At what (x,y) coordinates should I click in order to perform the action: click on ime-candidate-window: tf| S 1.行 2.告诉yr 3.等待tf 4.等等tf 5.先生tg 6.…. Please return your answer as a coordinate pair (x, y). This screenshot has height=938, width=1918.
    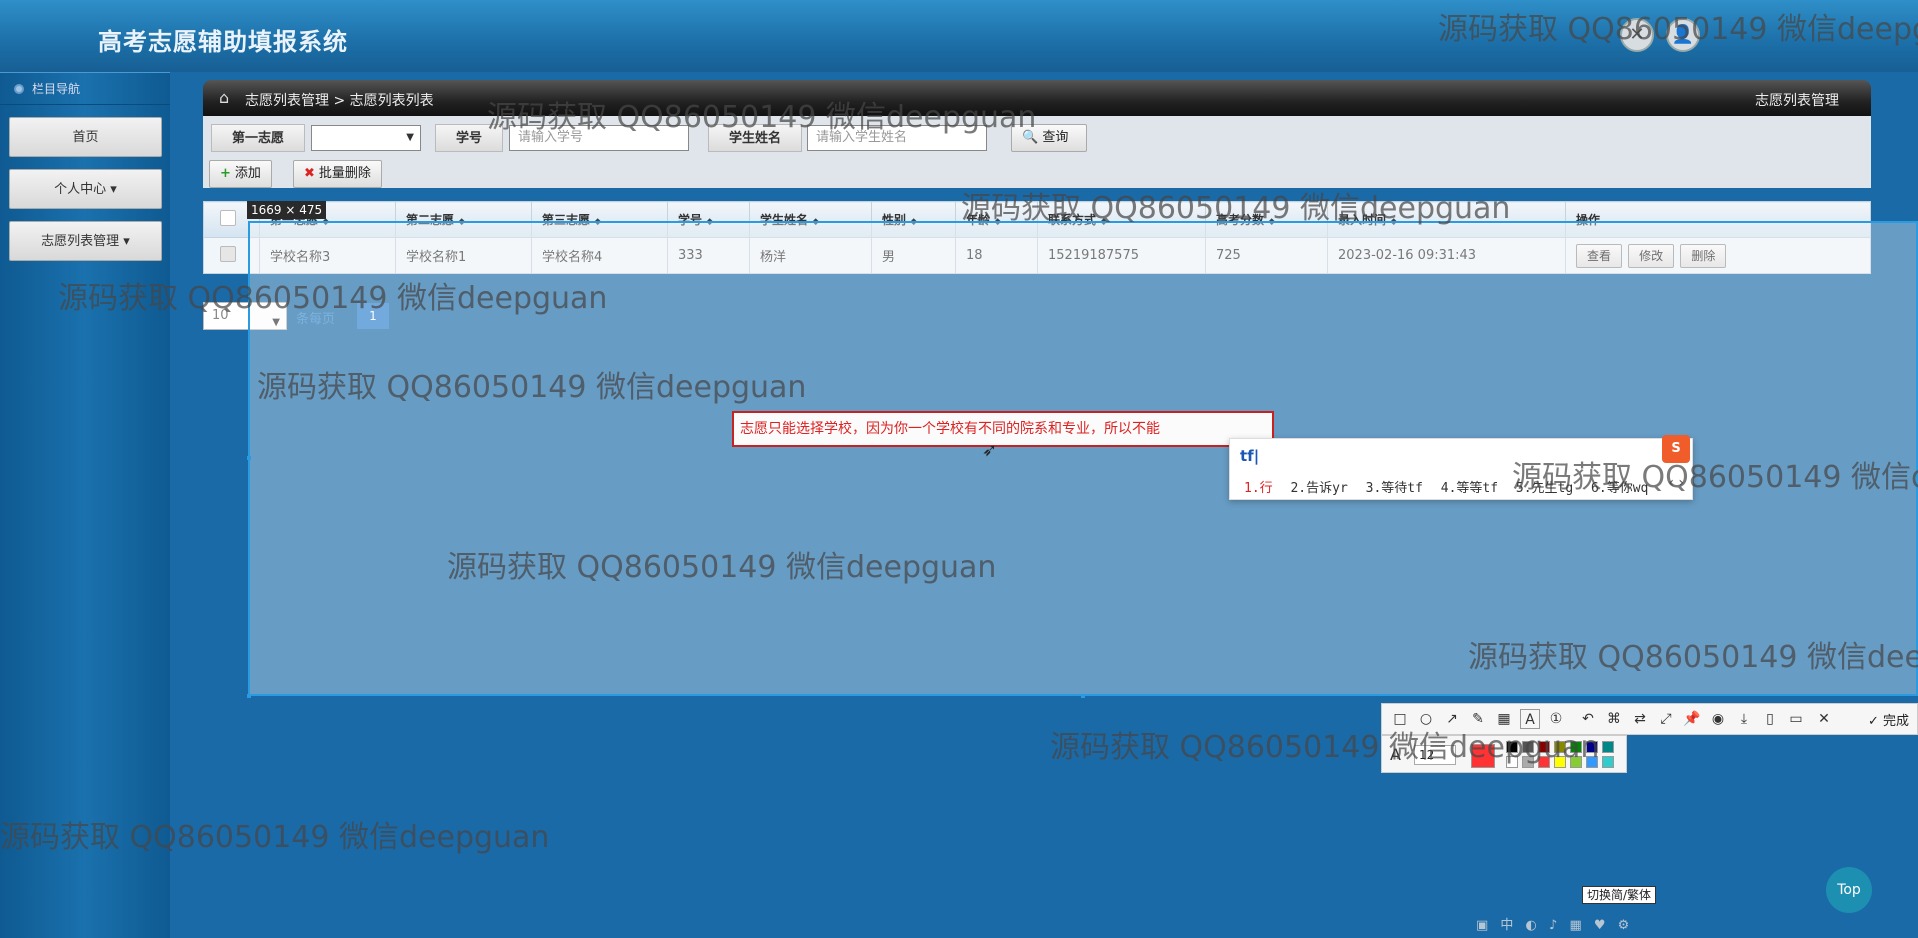
    Looking at the image, I should click on (1461, 467).